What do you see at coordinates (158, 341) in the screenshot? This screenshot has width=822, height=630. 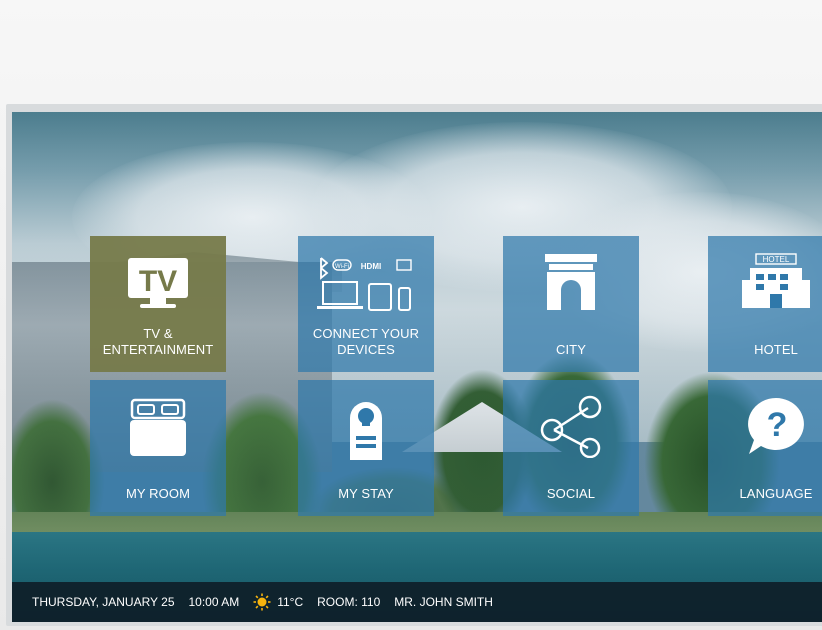 I see `tile-label: TV & ENTERTAINMENT` at bounding box center [158, 341].